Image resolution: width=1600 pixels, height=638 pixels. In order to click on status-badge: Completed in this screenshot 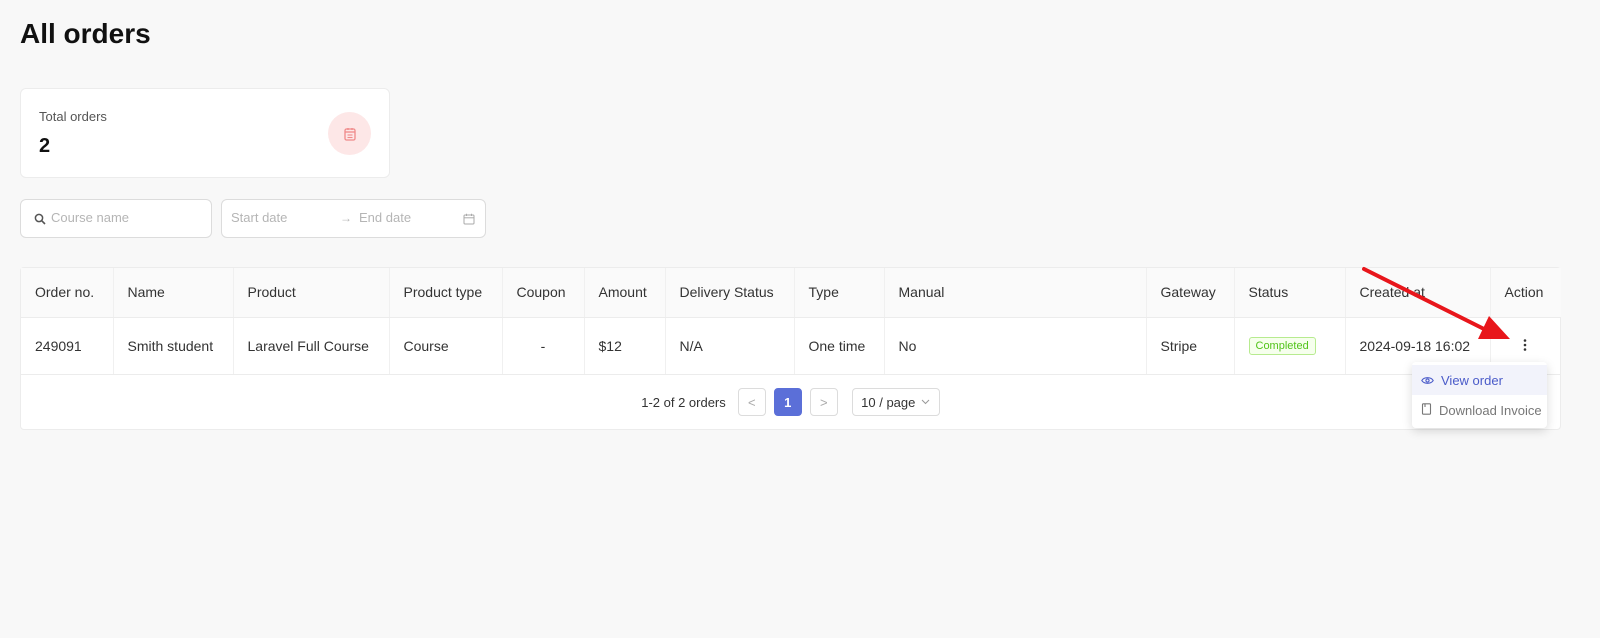, I will do `click(1282, 346)`.